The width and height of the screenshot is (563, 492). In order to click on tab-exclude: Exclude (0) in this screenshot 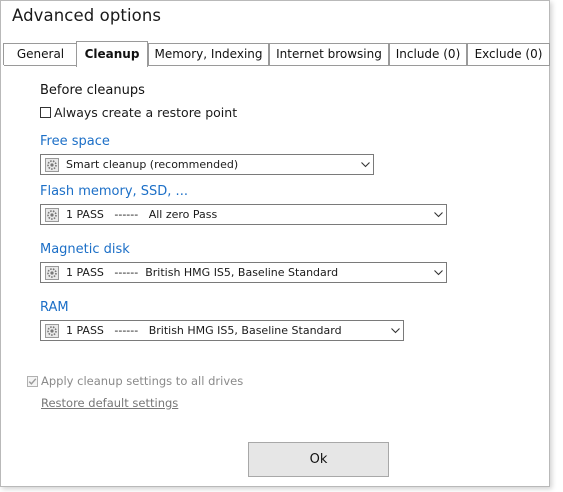, I will do `click(508, 54)`.